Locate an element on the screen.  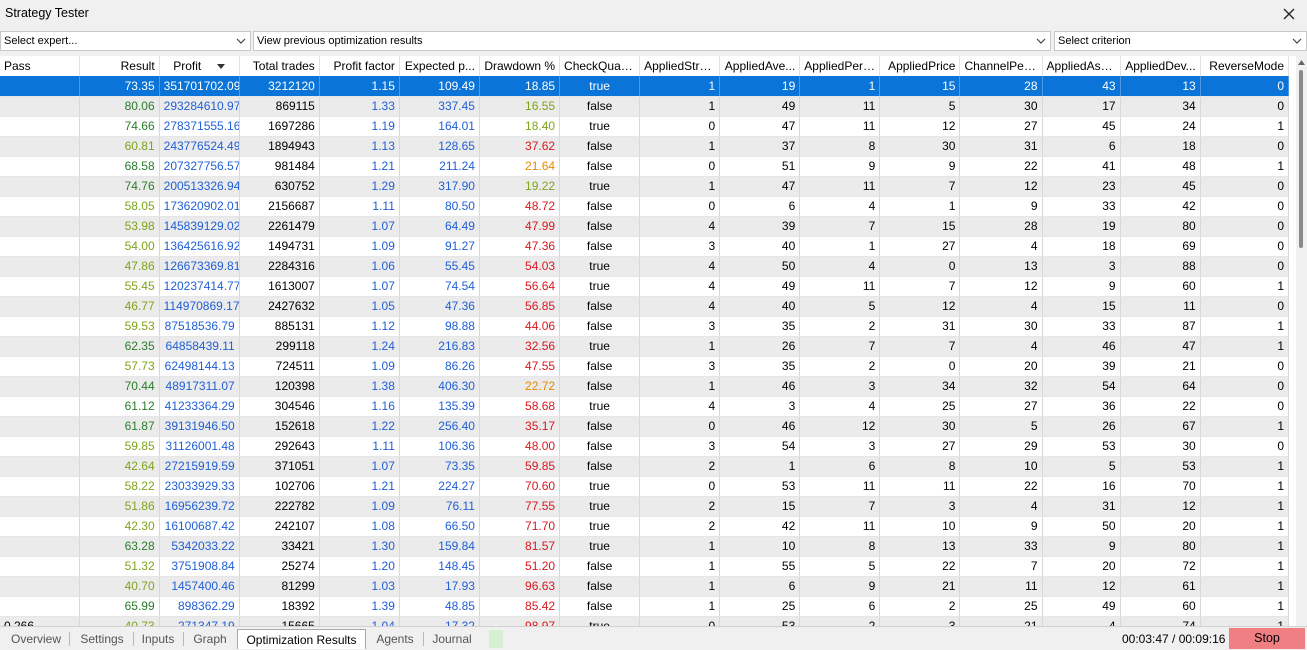
column-header-3: Total trades is located at coordinates (279, 66).